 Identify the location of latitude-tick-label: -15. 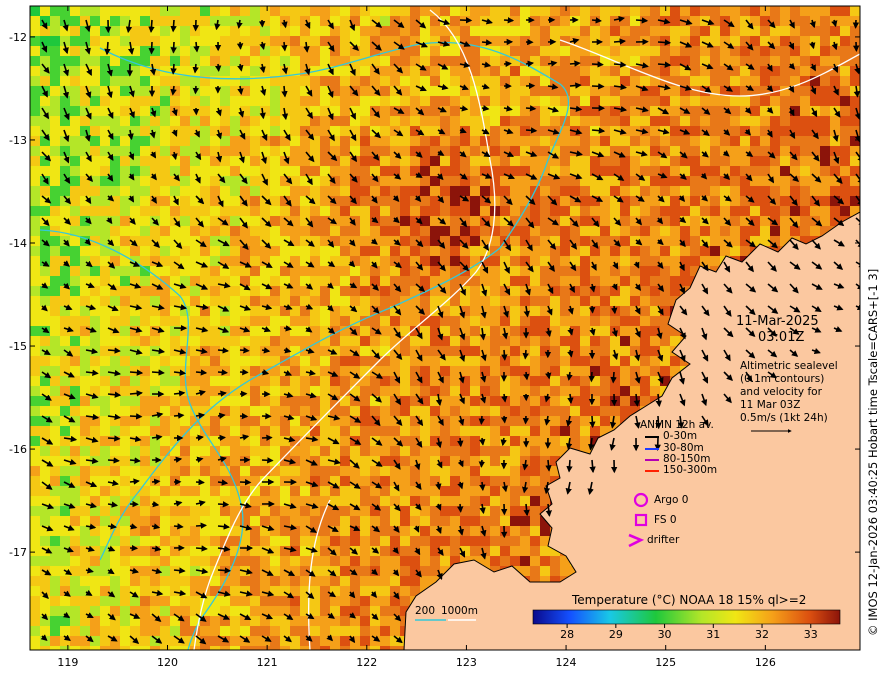
(18, 346).